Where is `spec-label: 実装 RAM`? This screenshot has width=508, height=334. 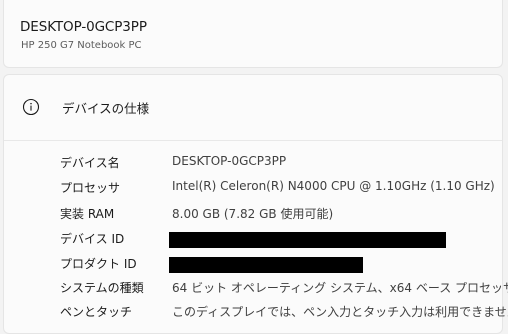
spec-label: 実装 RAM is located at coordinates (87, 214).